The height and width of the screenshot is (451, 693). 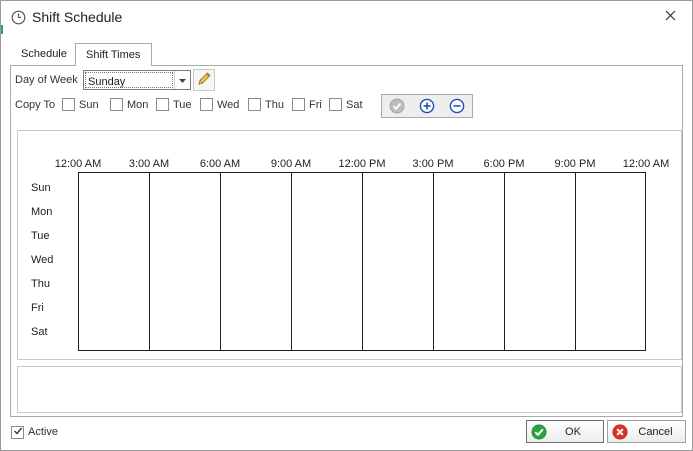 I want to click on copy-tue-label: Tue, so click(x=182, y=105).